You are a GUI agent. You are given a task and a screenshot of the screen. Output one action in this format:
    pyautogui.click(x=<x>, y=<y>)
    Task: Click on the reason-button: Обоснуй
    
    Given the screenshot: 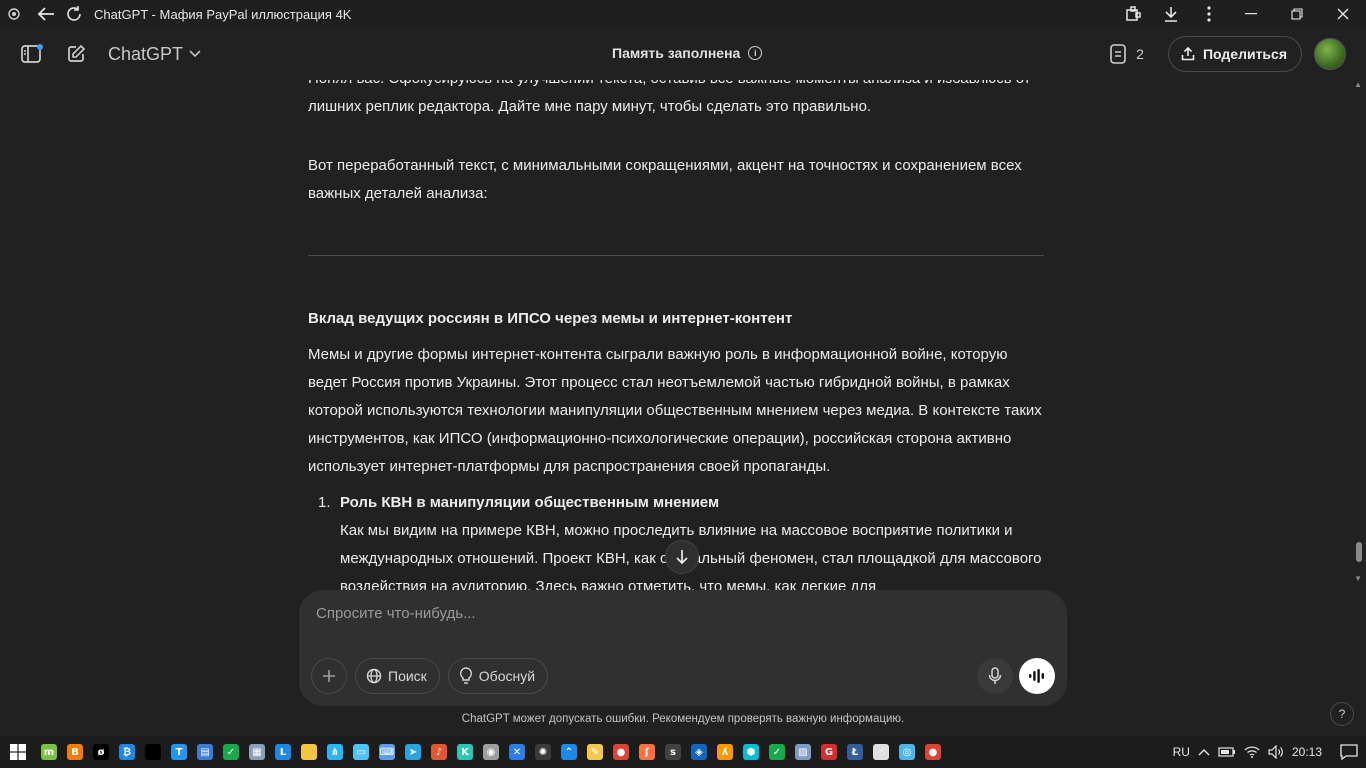 What is the action you would take?
    pyautogui.click(x=498, y=676)
    